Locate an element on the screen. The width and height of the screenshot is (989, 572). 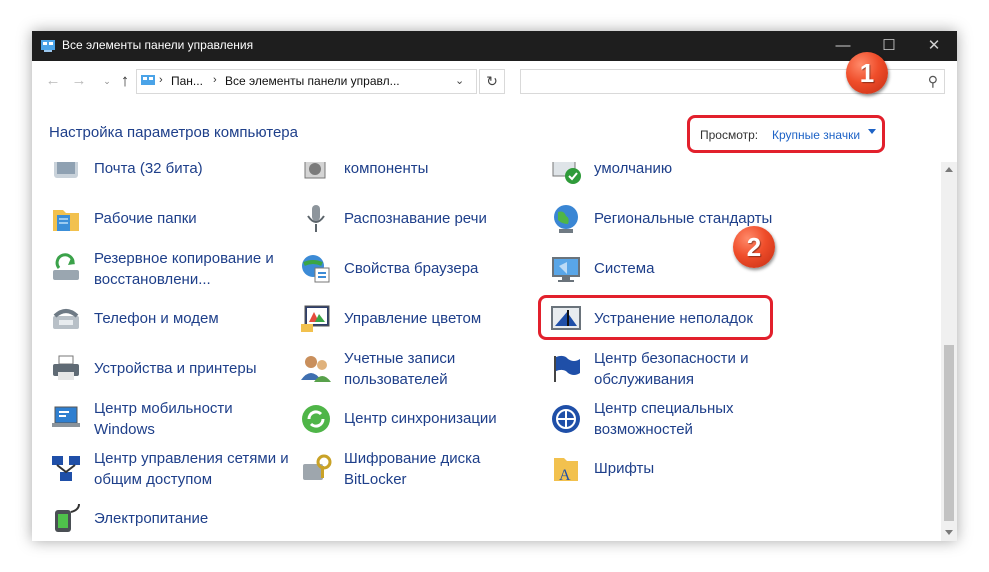
flag-icon is located at coordinates (567, 368).